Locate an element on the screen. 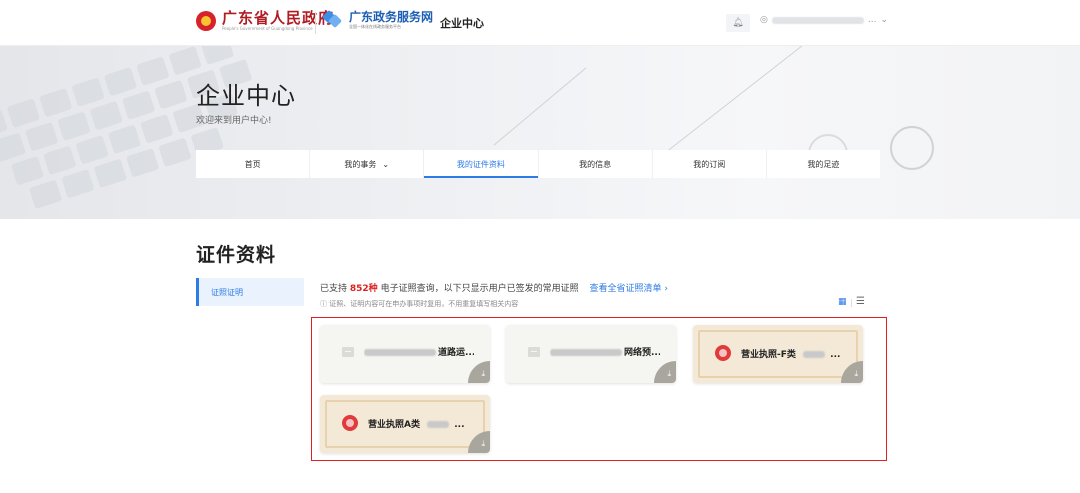 The image size is (1080, 493). license-title: 营业执照-F类 is located at coordinates (768, 354).